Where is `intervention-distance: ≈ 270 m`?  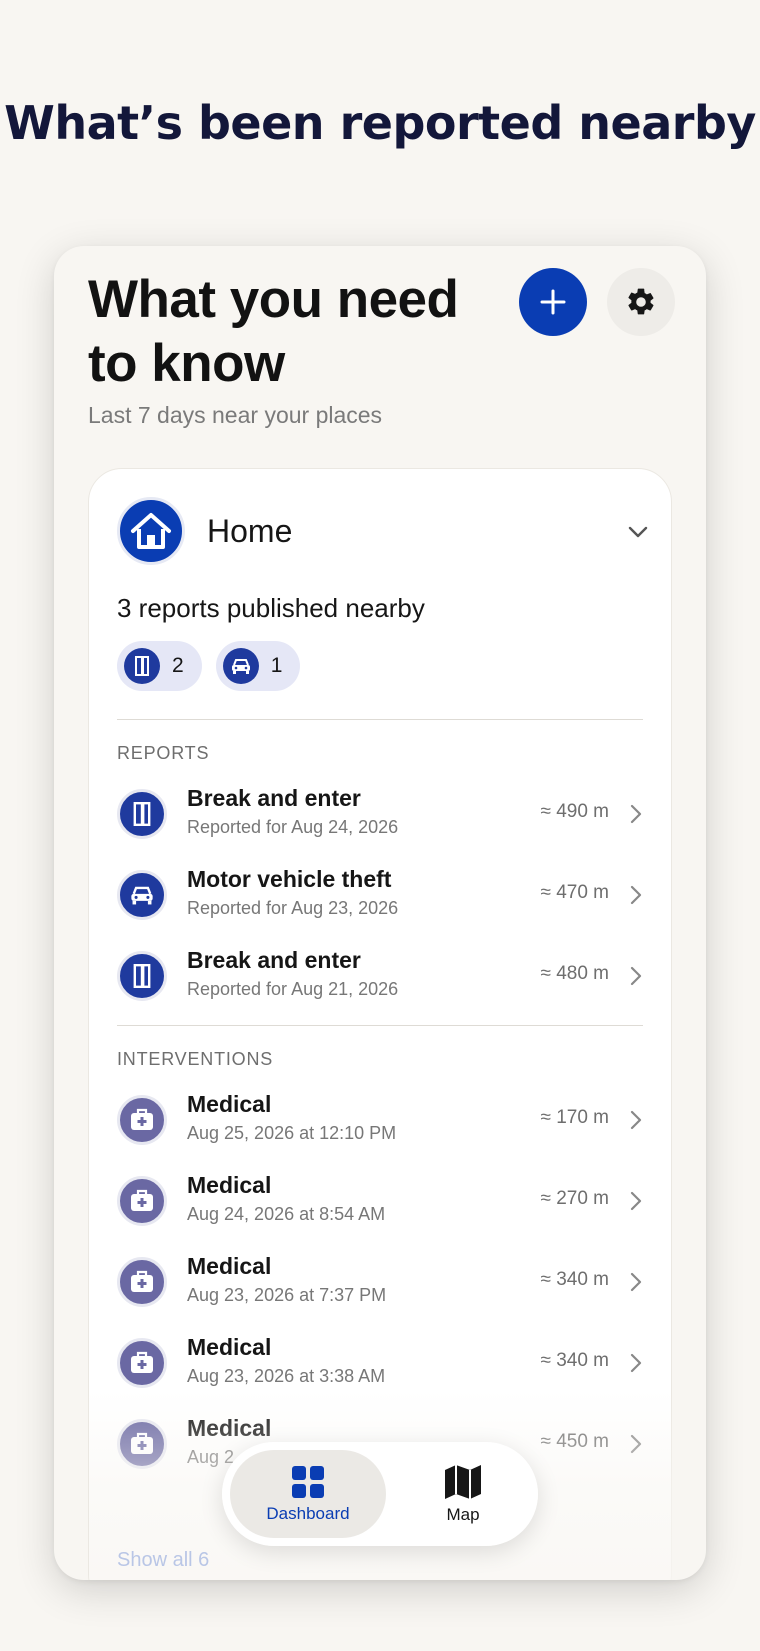
intervention-distance: ≈ 270 m is located at coordinates (574, 1198).